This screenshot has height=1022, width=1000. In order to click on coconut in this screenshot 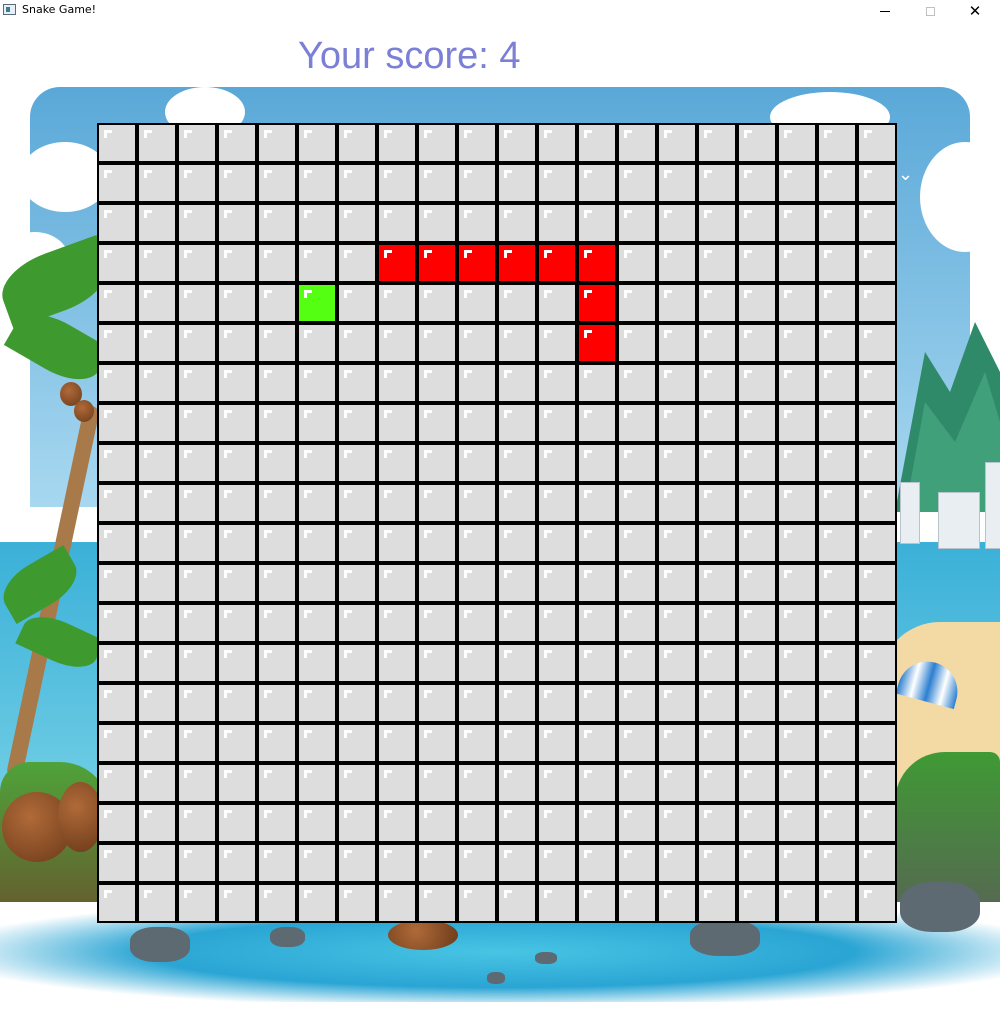, I will do `click(84, 411)`.